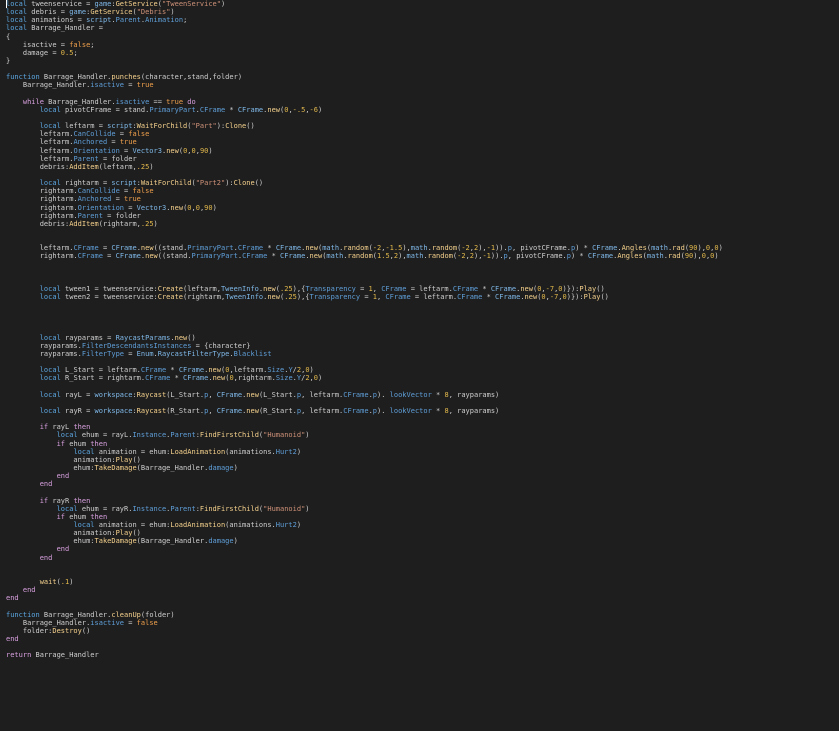 The width and height of the screenshot is (839, 731). What do you see at coordinates (75, 77) in the screenshot?
I see `code-token: Barrage_Handler.` at bounding box center [75, 77].